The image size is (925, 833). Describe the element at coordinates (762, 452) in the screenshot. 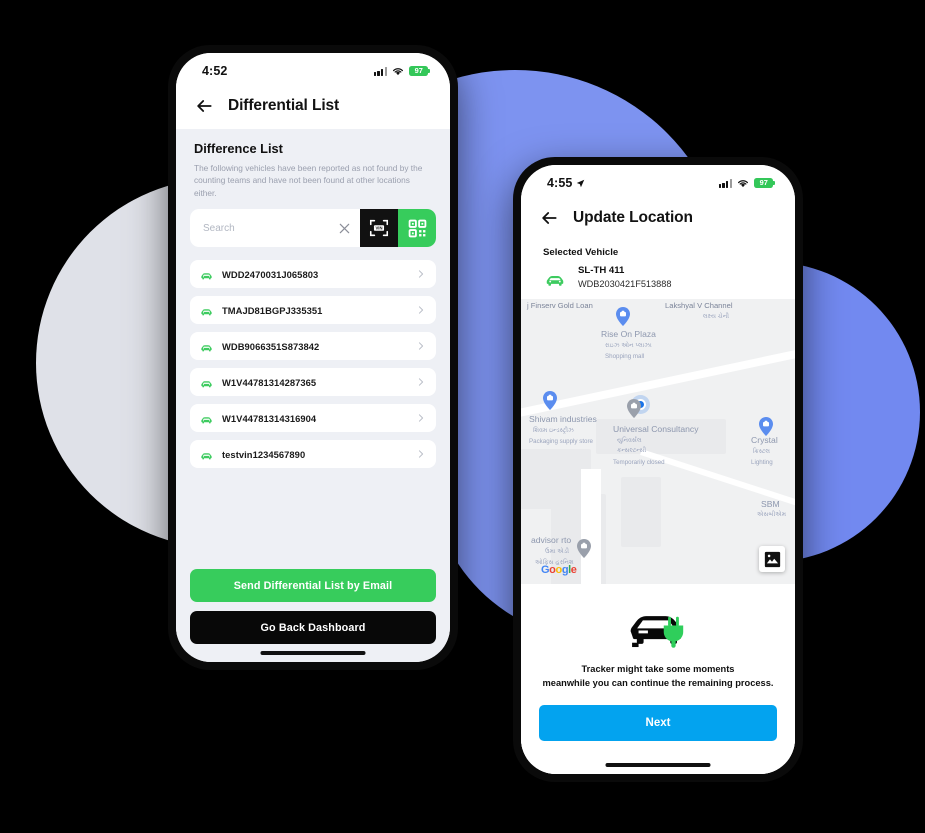

I see `map-label: ક્રિસ્ટલ` at that location.